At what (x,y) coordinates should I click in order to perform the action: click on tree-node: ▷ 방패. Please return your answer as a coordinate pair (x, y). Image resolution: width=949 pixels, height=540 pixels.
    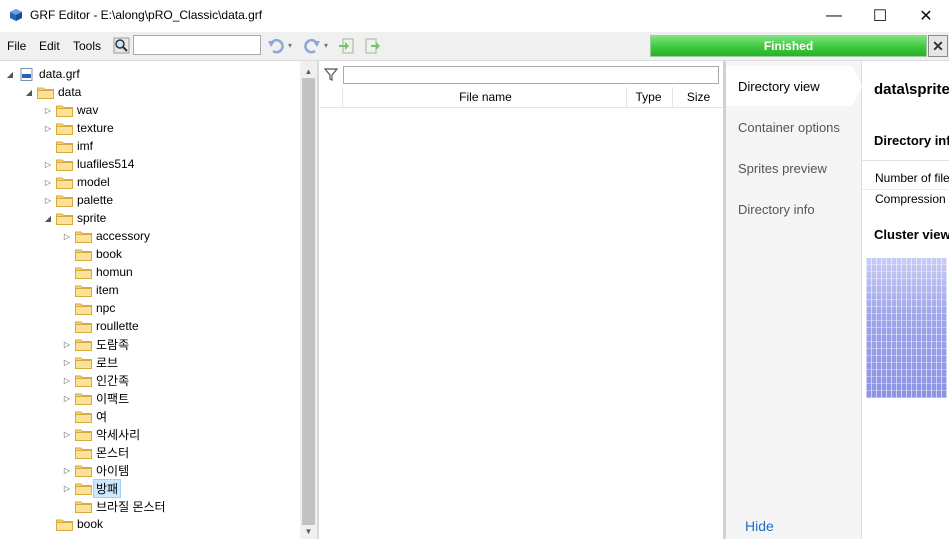
    Looking at the image, I should click on (92, 488).